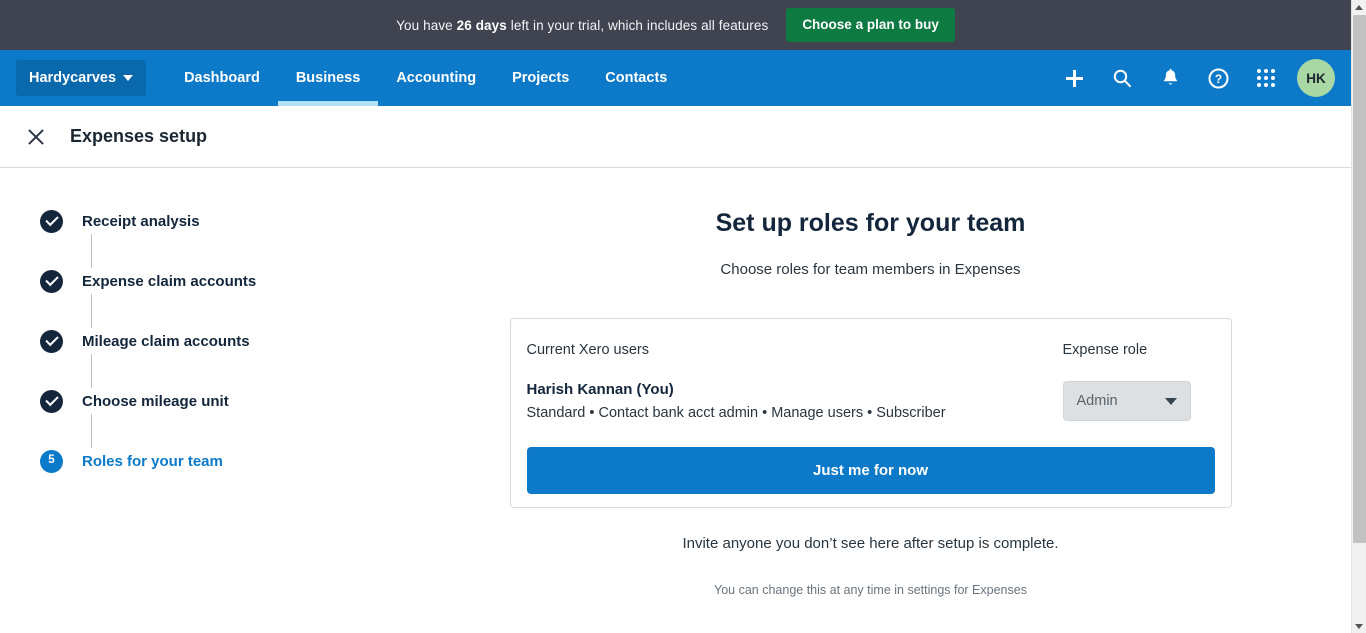 Image resolution: width=1366 pixels, height=633 pixels. I want to click on nav-right-actions: ? HK, so click(1203, 78).